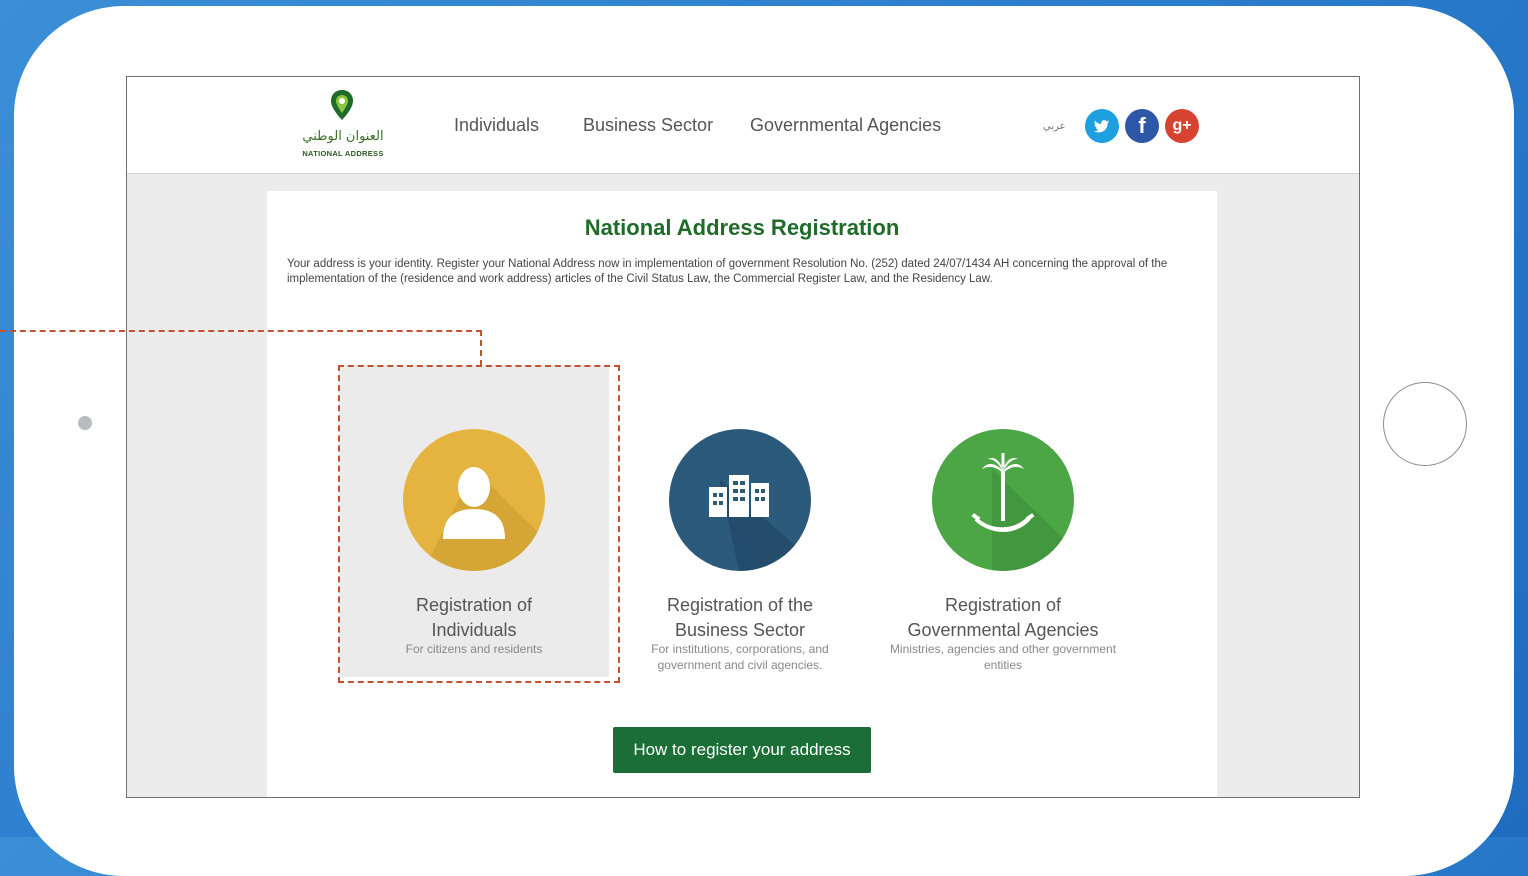 The image size is (1528, 876). I want to click on highlight-box-individuals, so click(479, 524).